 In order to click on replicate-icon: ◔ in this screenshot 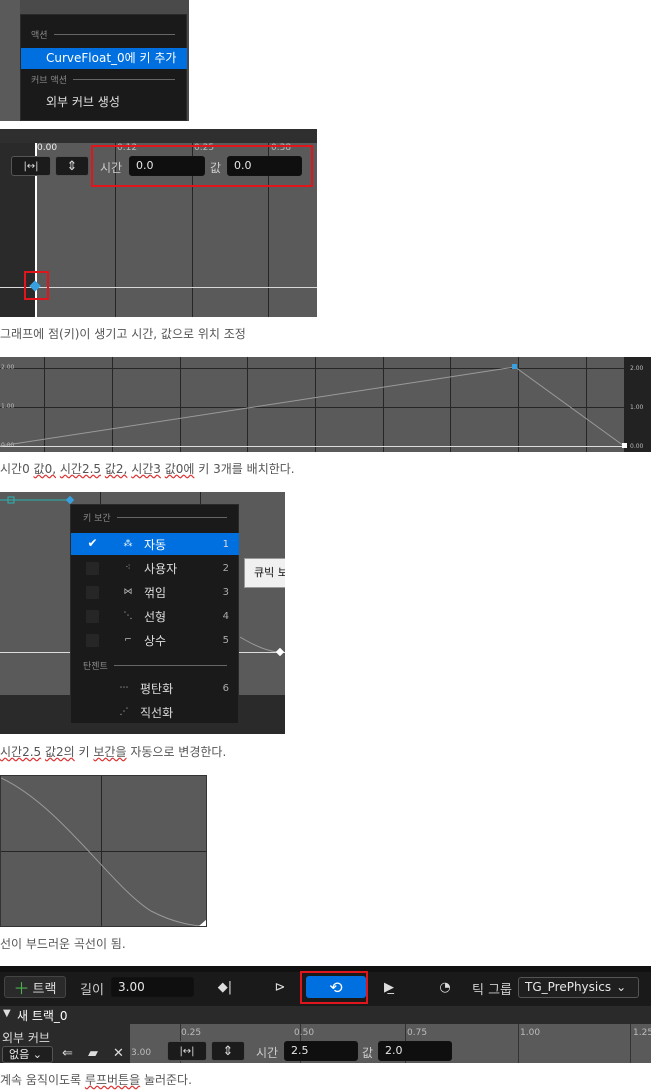, I will do `click(445, 987)`.